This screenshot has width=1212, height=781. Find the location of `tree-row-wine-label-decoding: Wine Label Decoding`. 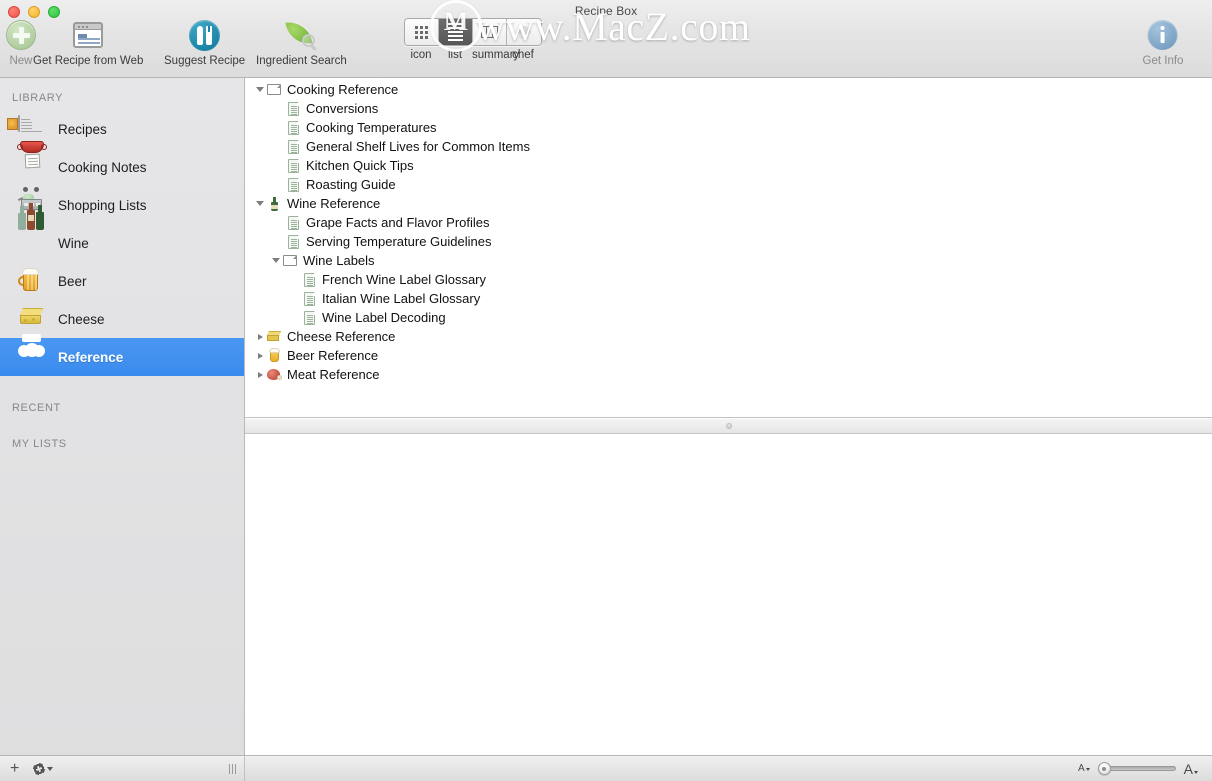

tree-row-wine-label-decoding: Wine Label Decoding is located at coordinates (728, 317).